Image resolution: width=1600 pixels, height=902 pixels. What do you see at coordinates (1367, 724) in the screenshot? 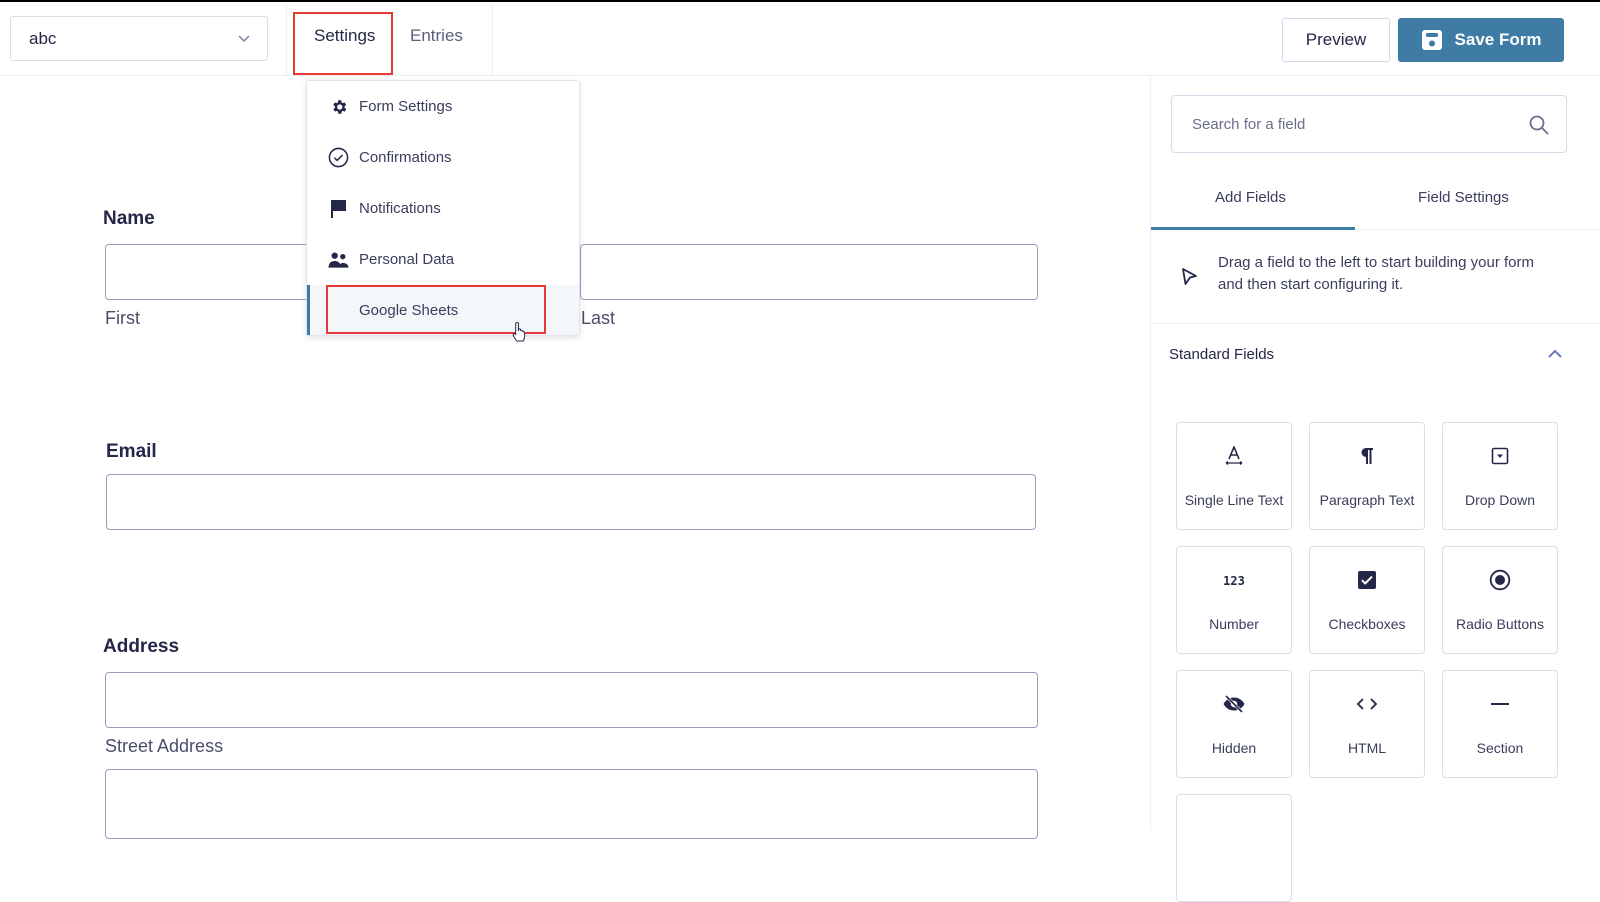
I see `field-tile-html: HTML` at bounding box center [1367, 724].